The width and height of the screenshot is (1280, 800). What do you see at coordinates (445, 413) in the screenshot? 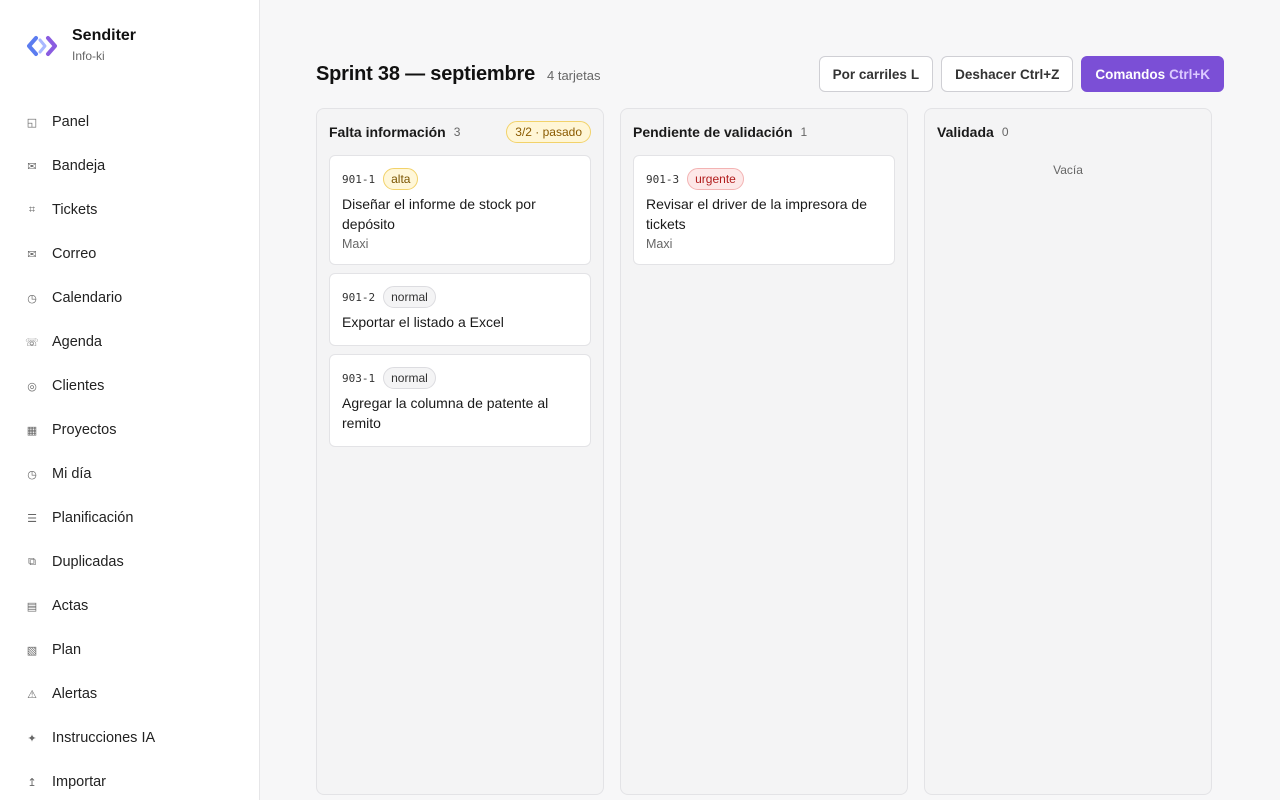
I see `ticket-title: Agregar la columna de patente al remito` at bounding box center [445, 413].